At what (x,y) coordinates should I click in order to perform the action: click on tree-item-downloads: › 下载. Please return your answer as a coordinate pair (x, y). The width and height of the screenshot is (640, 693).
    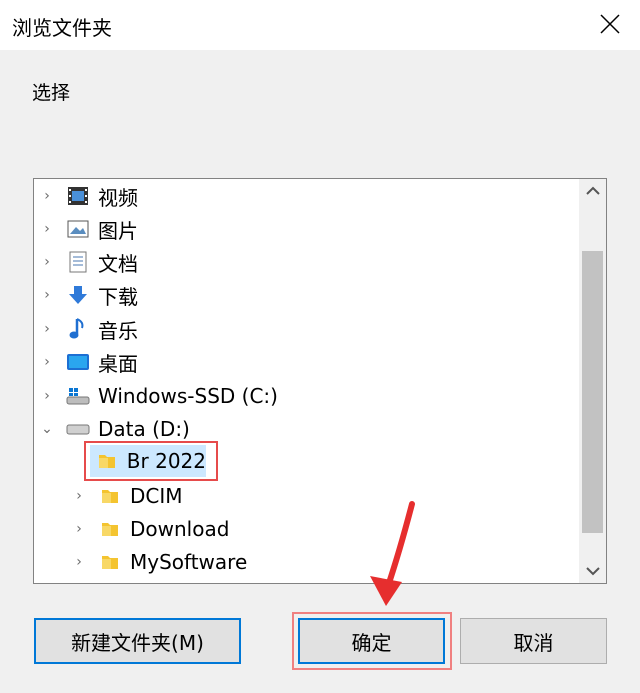
    Looking at the image, I should click on (88, 295).